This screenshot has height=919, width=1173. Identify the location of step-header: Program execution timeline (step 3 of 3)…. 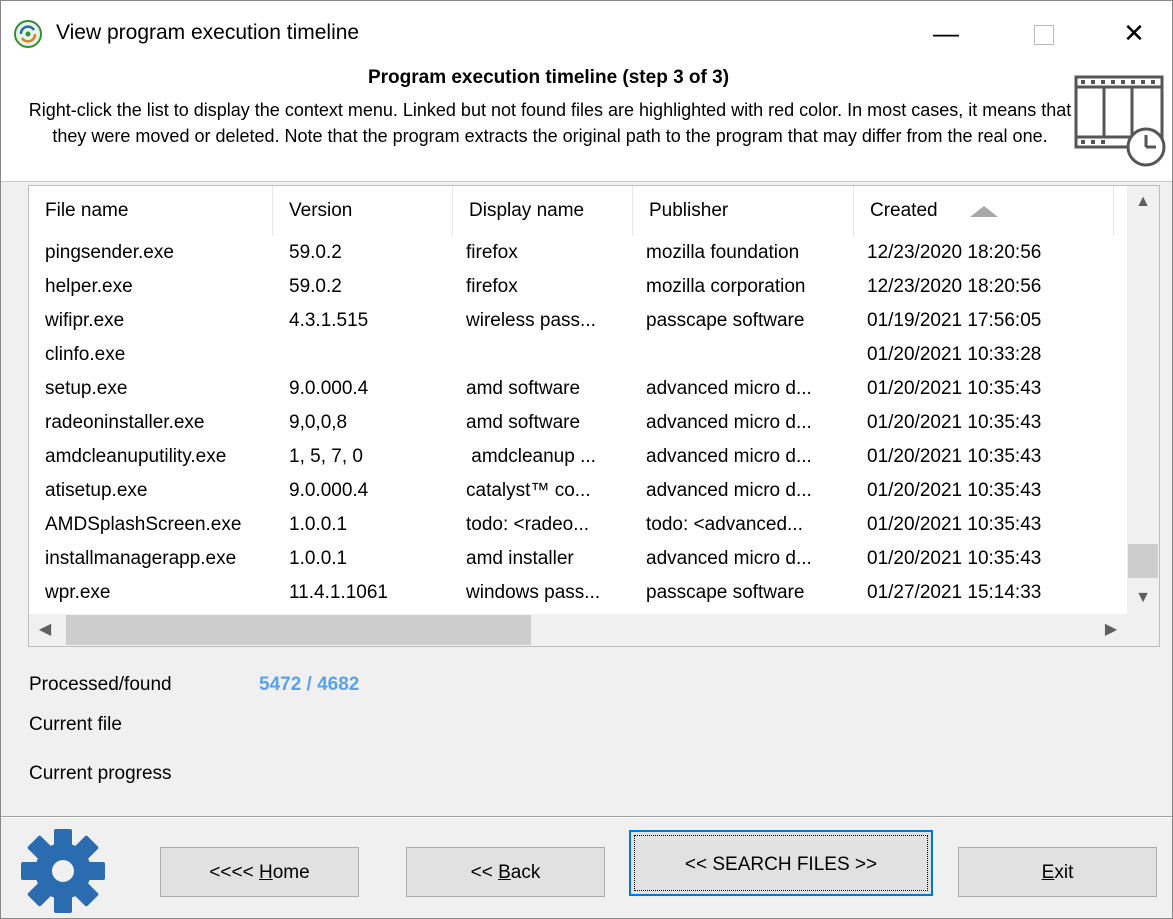
(586, 122).